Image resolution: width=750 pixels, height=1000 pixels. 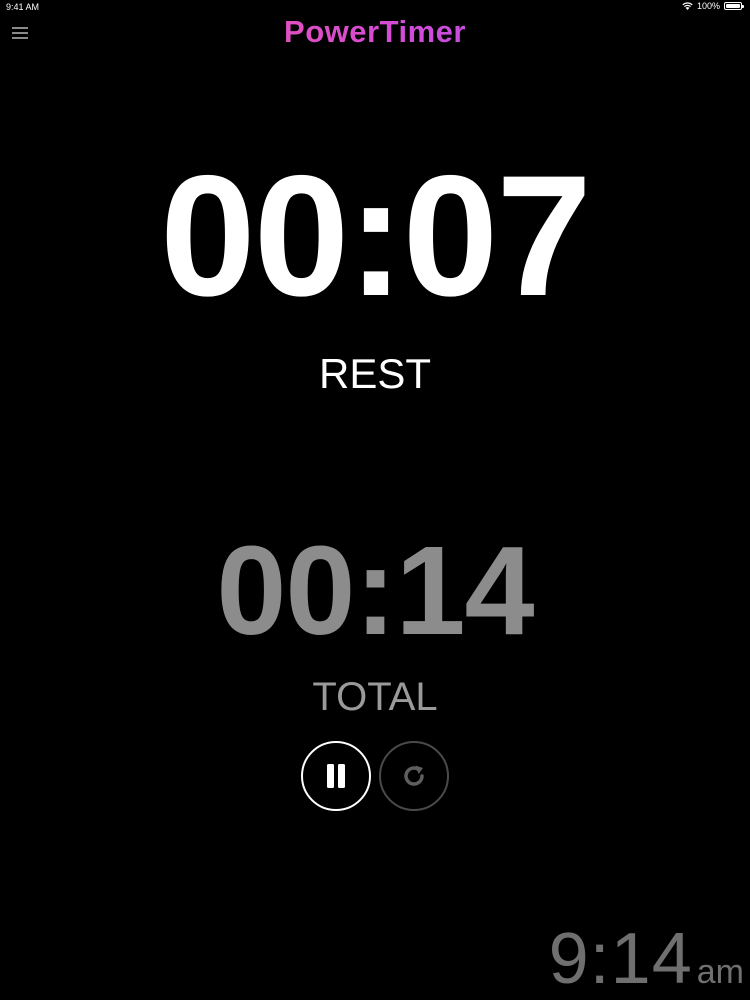 What do you see at coordinates (23, 7) in the screenshot?
I see `status-time: 9:41 AM` at bounding box center [23, 7].